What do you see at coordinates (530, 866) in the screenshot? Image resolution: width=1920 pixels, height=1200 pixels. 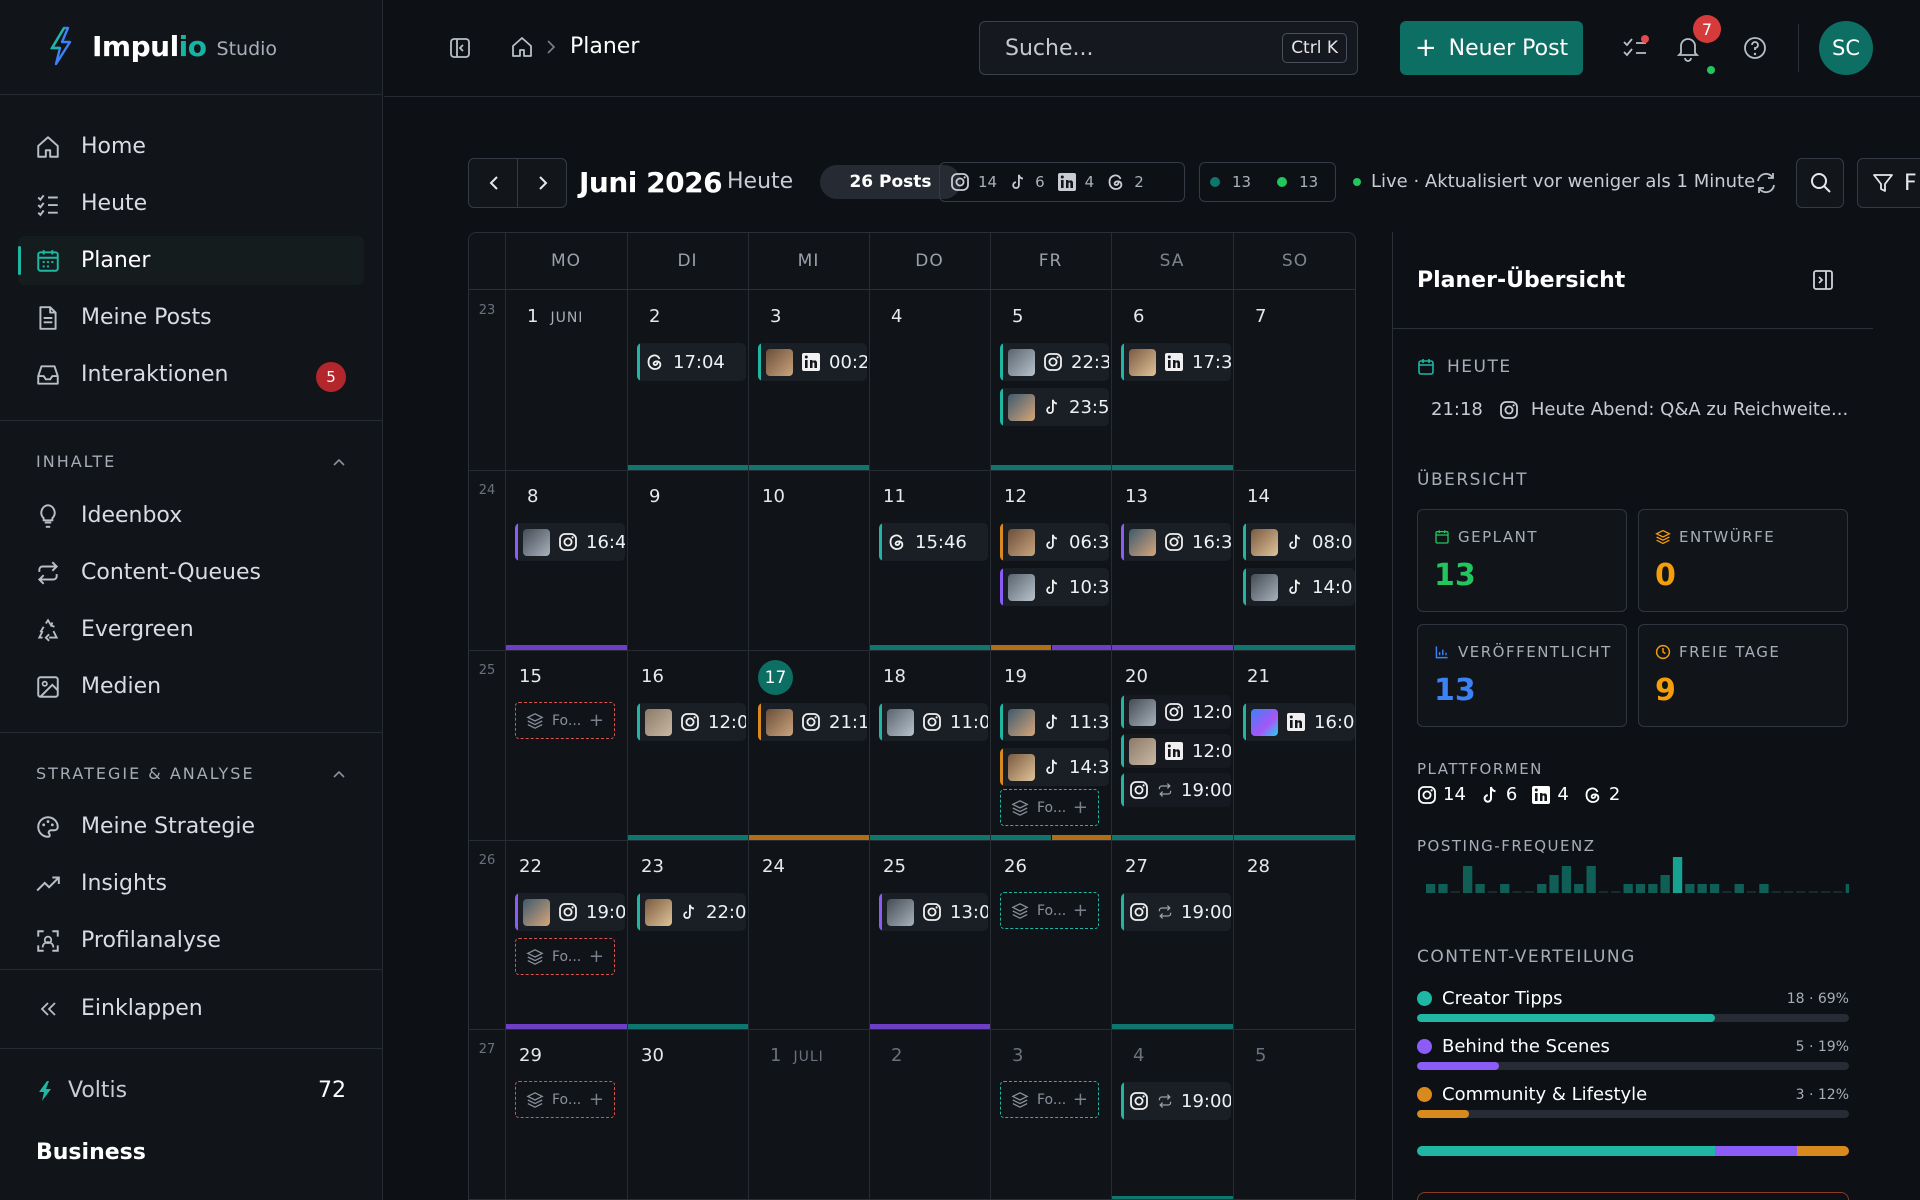 I see `day-number: 22` at bounding box center [530, 866].